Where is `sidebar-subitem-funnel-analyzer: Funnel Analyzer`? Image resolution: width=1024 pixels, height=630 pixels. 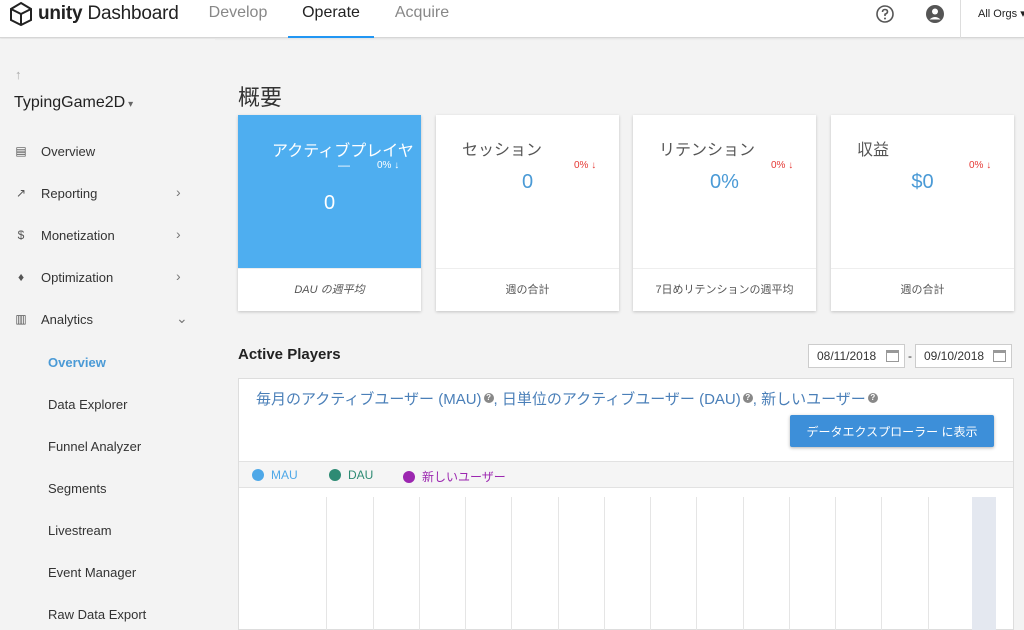
sidebar-subitem-funnel-analyzer: Funnel Analyzer is located at coordinates (94, 446).